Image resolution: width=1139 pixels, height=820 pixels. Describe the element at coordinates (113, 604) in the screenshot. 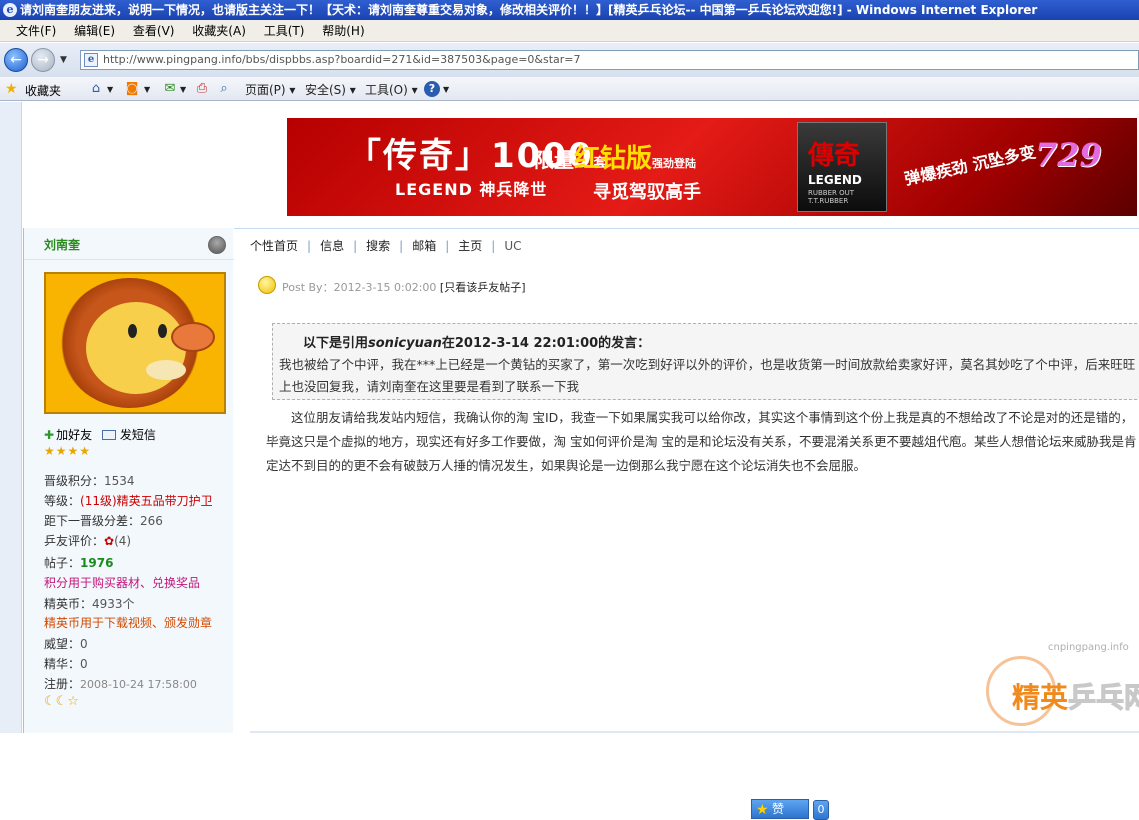

I see `coins-value: 4933个` at that location.